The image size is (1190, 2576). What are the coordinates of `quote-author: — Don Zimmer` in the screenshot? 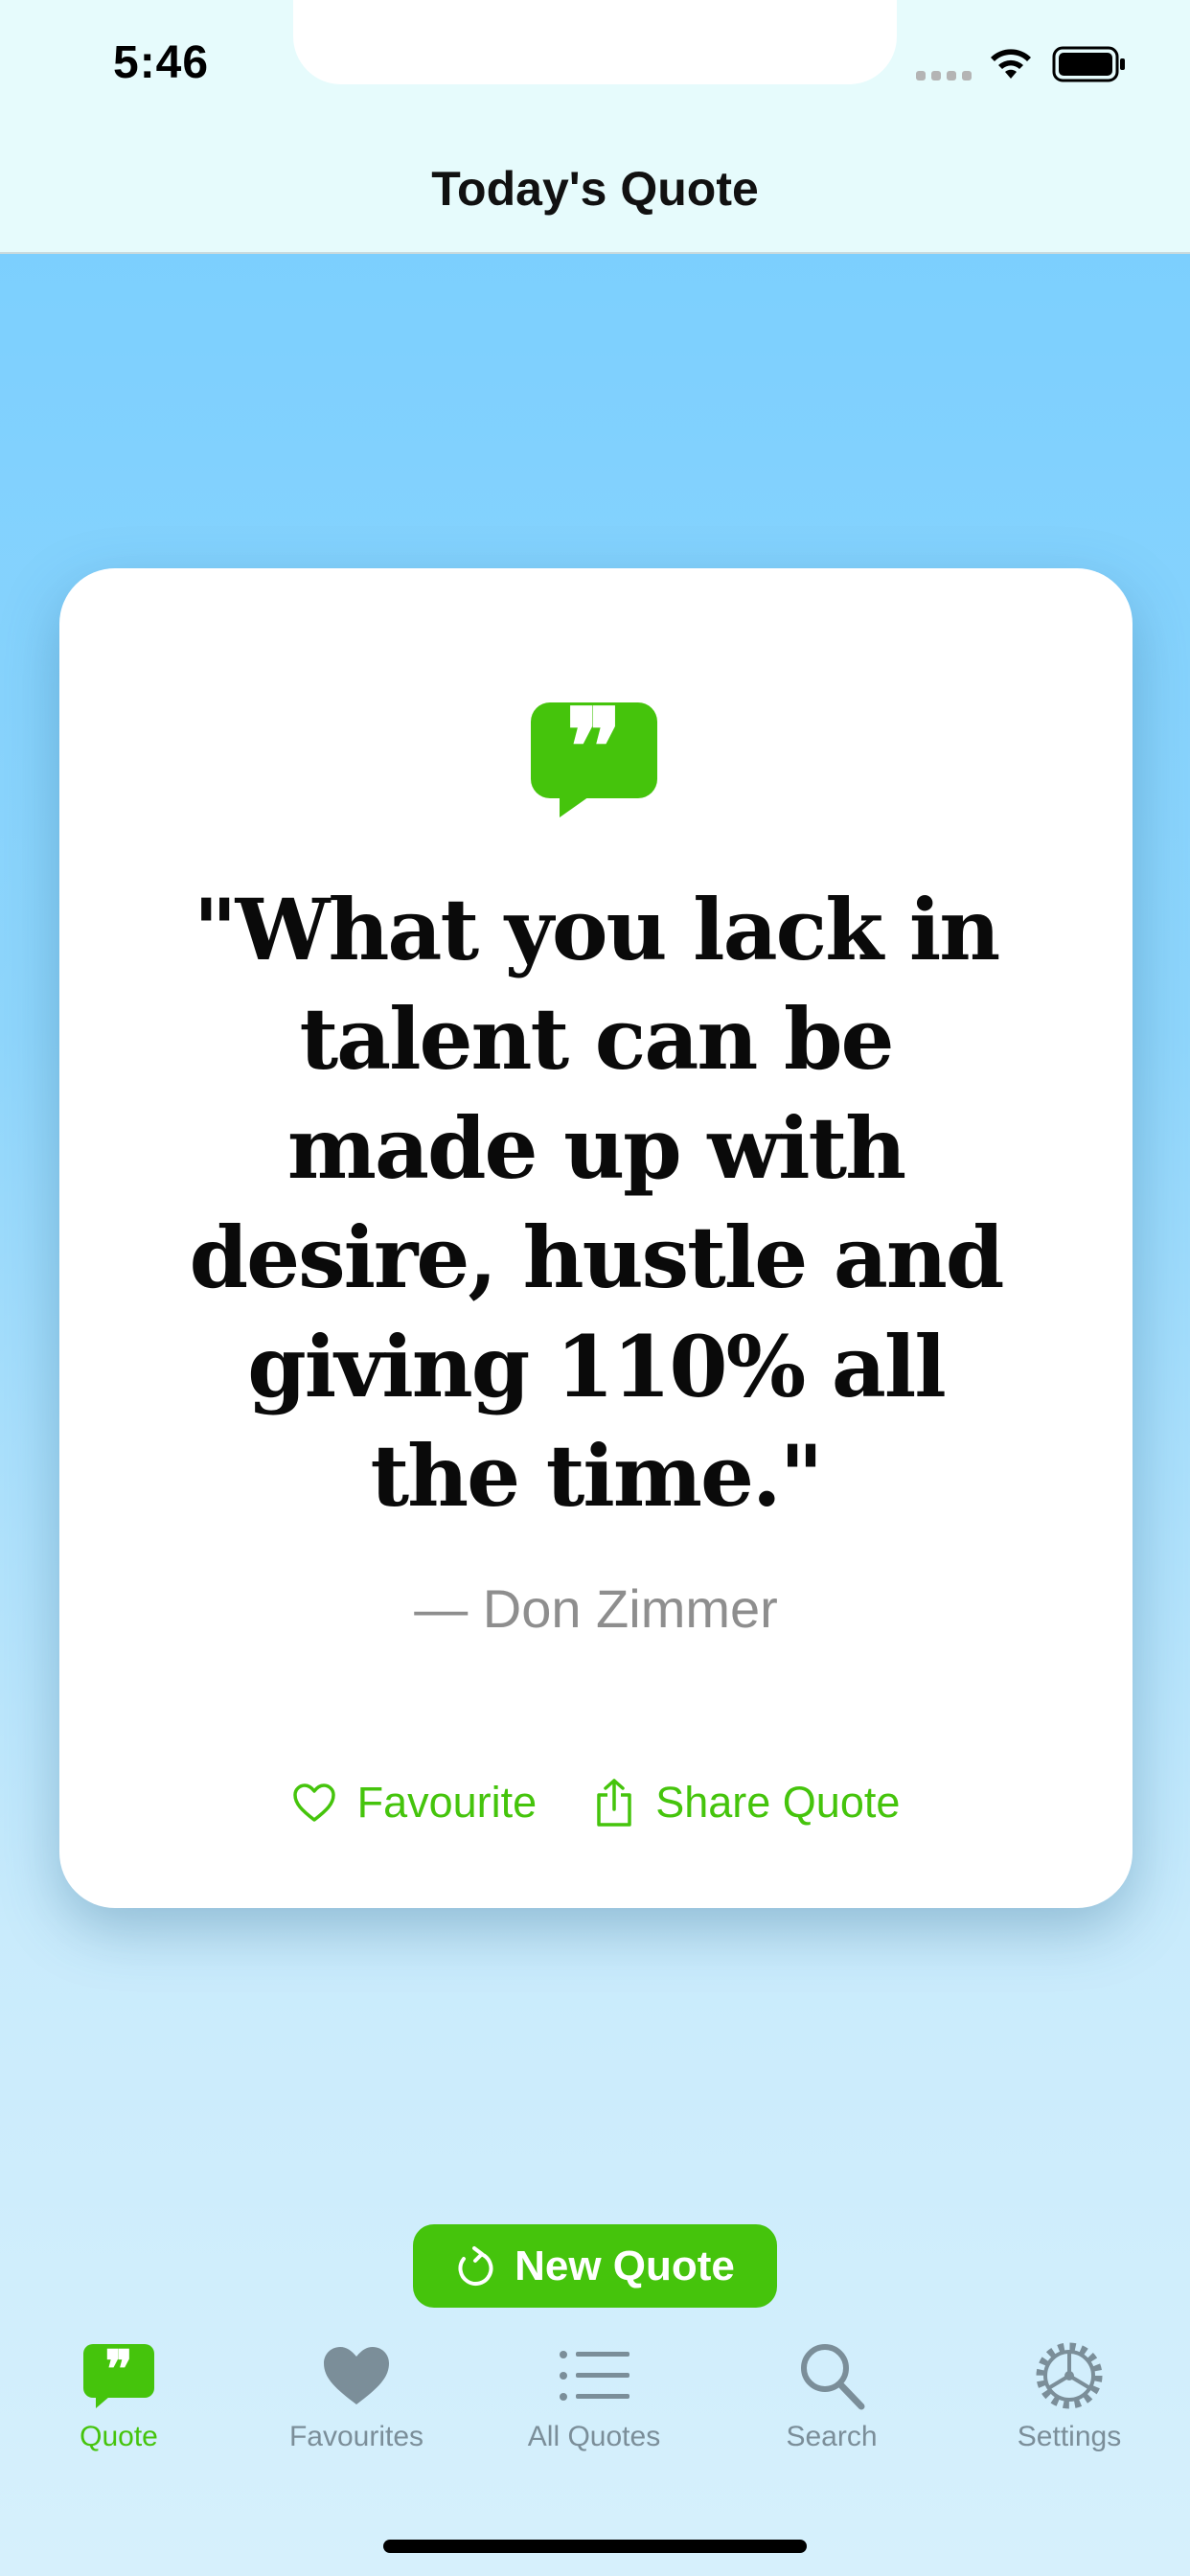 It's located at (596, 1608).